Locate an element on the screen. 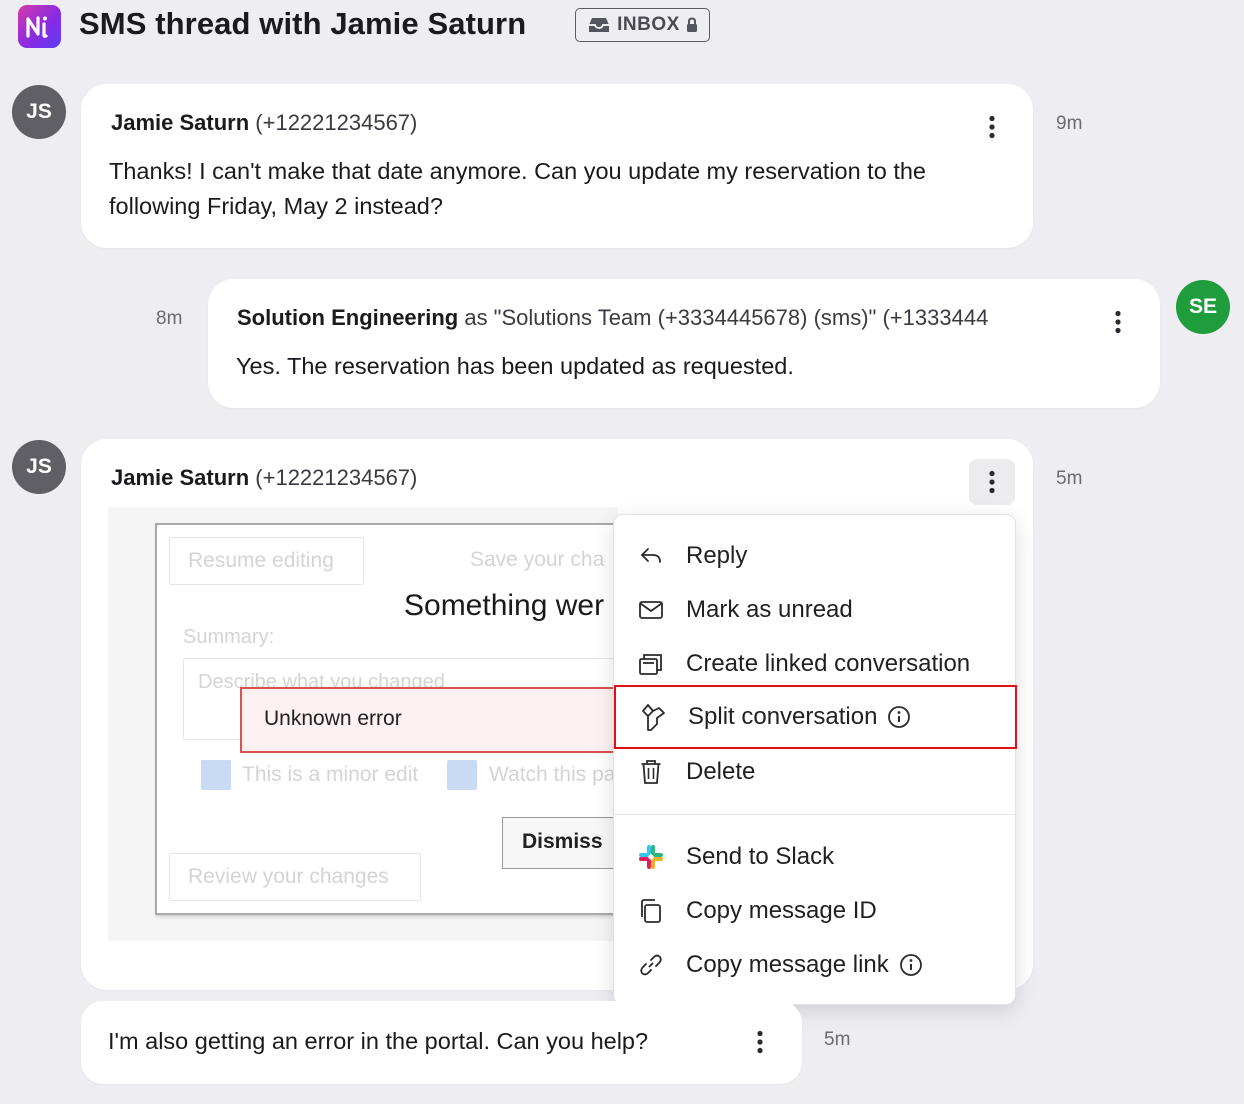 Image resolution: width=1244 pixels, height=1104 pixels. linked-conversation-icon is located at coordinates (651, 664).